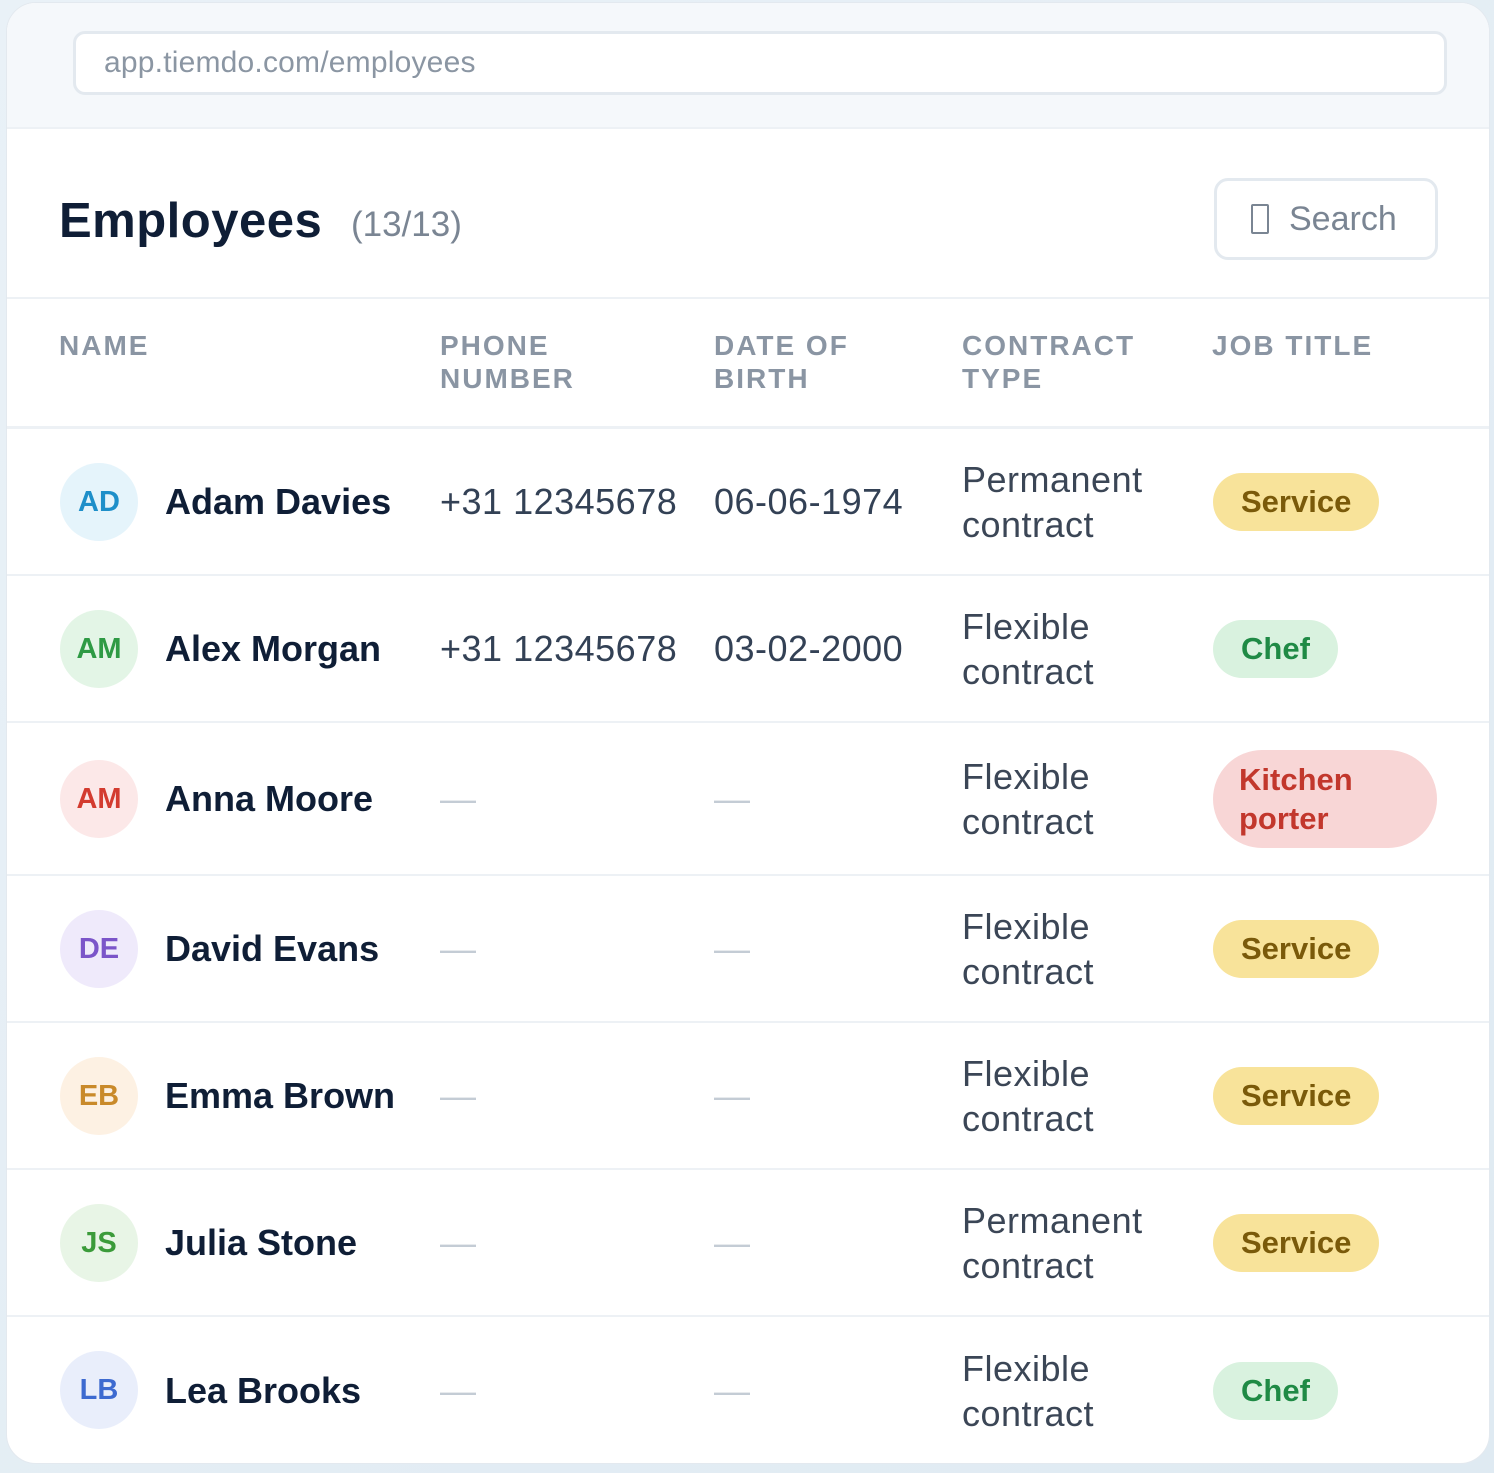  What do you see at coordinates (104, 345) in the screenshot?
I see `column-header-name: NAME` at bounding box center [104, 345].